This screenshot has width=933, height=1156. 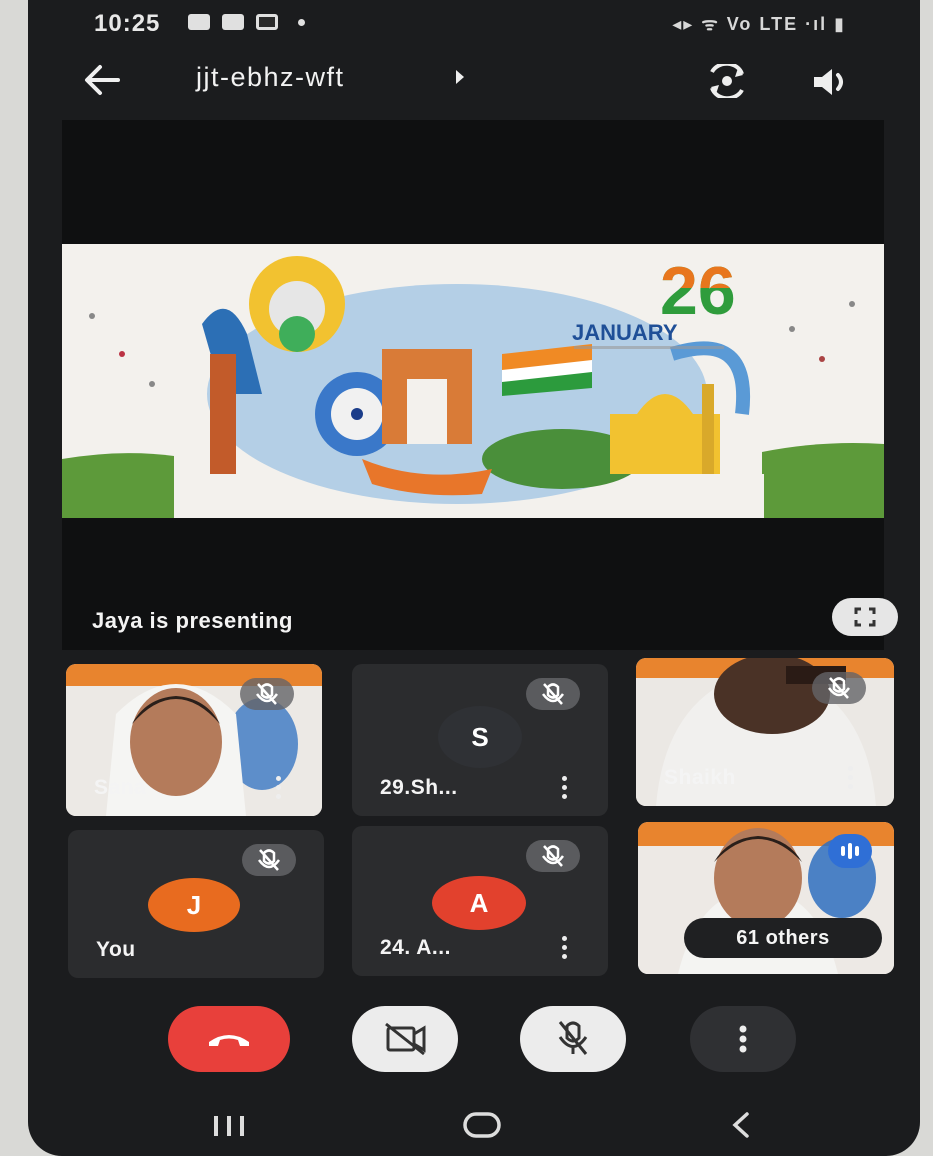 I want to click on home-icon, so click(x=482, y=1125).